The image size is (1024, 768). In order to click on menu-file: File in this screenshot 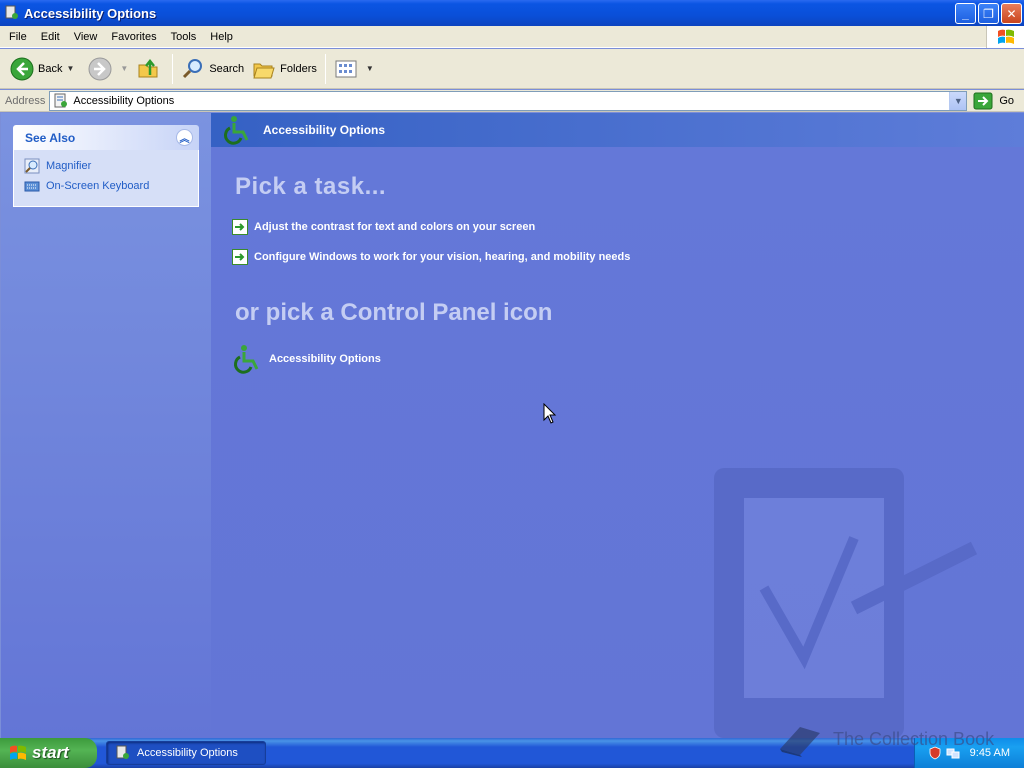, I will do `click(17, 37)`.